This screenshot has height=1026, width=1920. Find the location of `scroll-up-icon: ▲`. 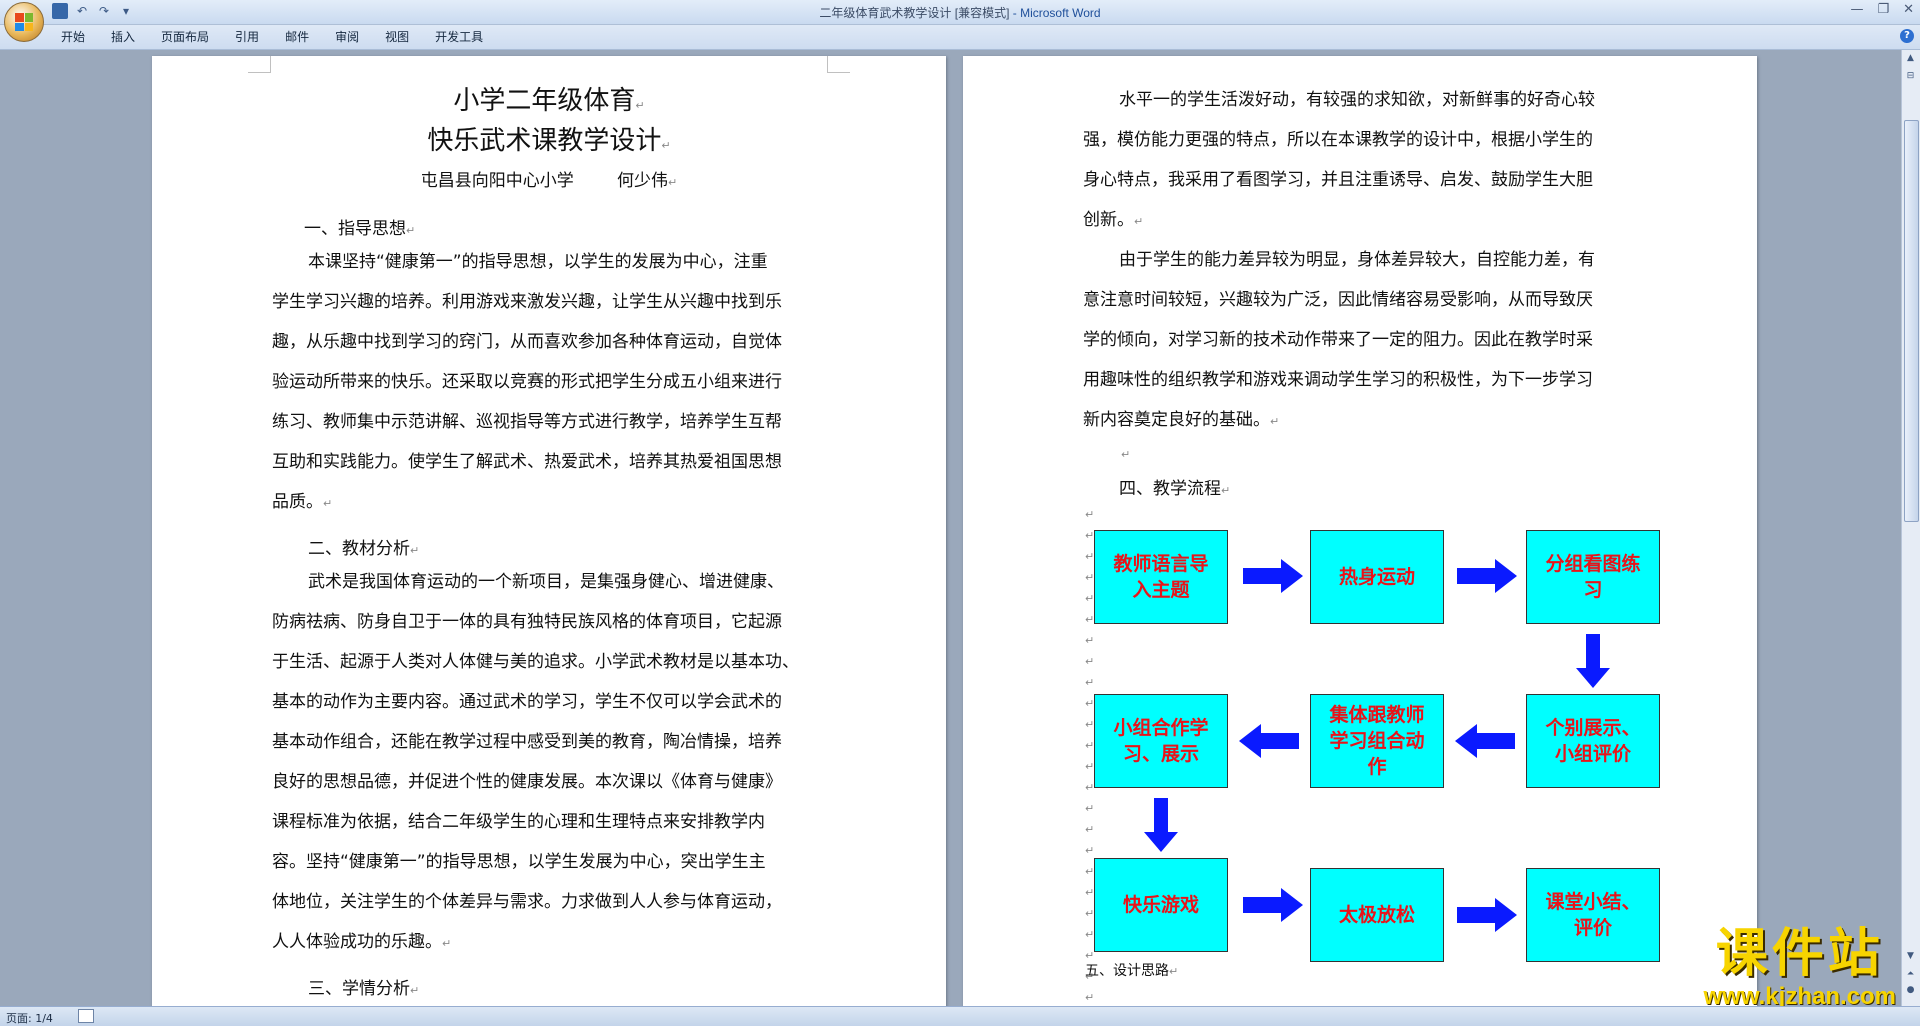

scroll-up-icon: ▲ is located at coordinates (1910, 58).